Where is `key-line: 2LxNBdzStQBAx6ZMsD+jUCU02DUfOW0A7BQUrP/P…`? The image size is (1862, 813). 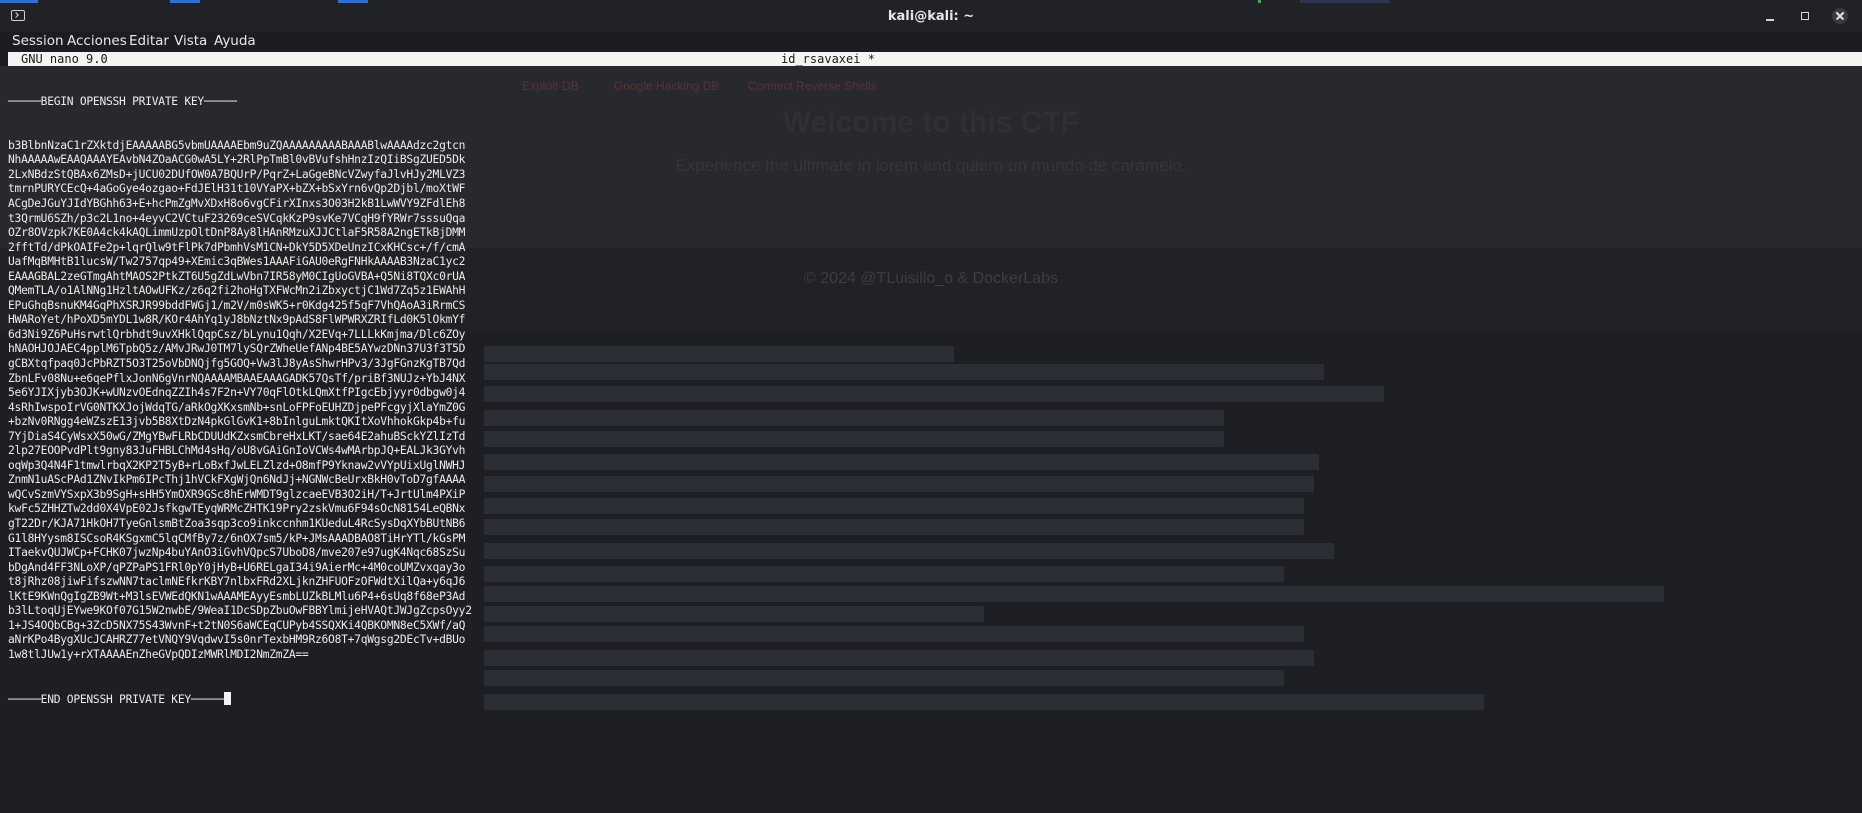
key-line: 2LxNBdzStQBAx6ZMsD+jUCU02DUfOW0A7BQUrP/P… is located at coordinates (237, 174).